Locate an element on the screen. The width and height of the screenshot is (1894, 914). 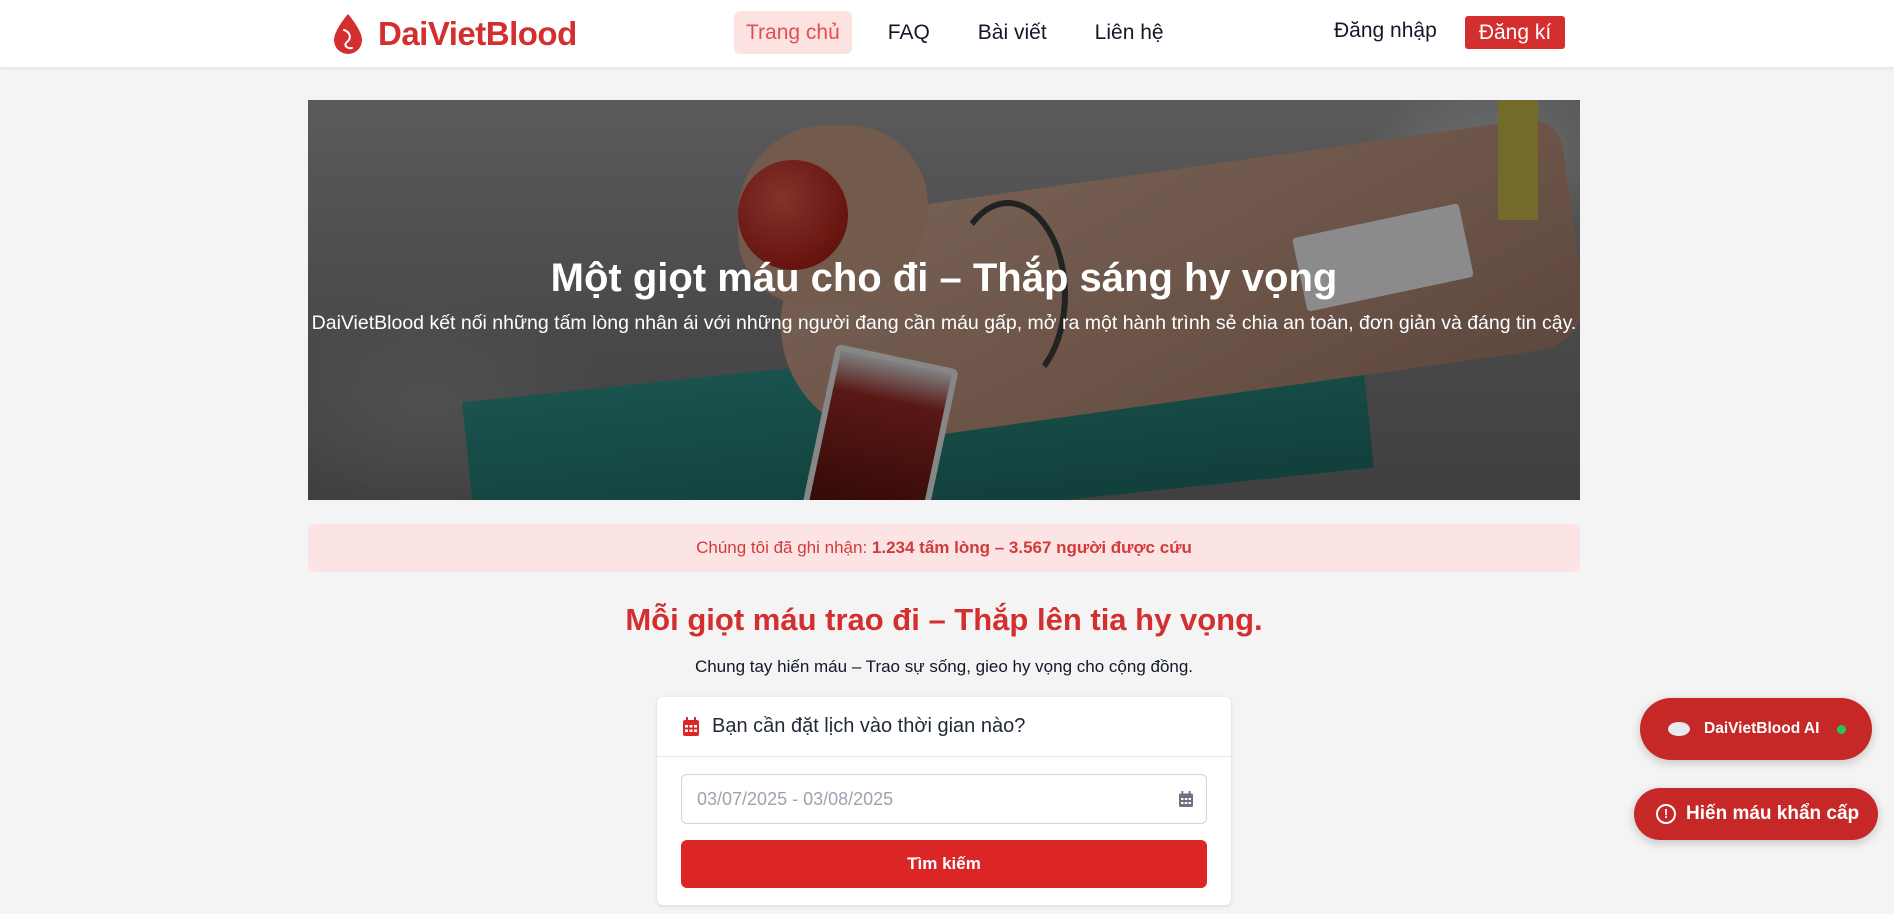
nav-item-home: Trang chủ is located at coordinates (793, 32).